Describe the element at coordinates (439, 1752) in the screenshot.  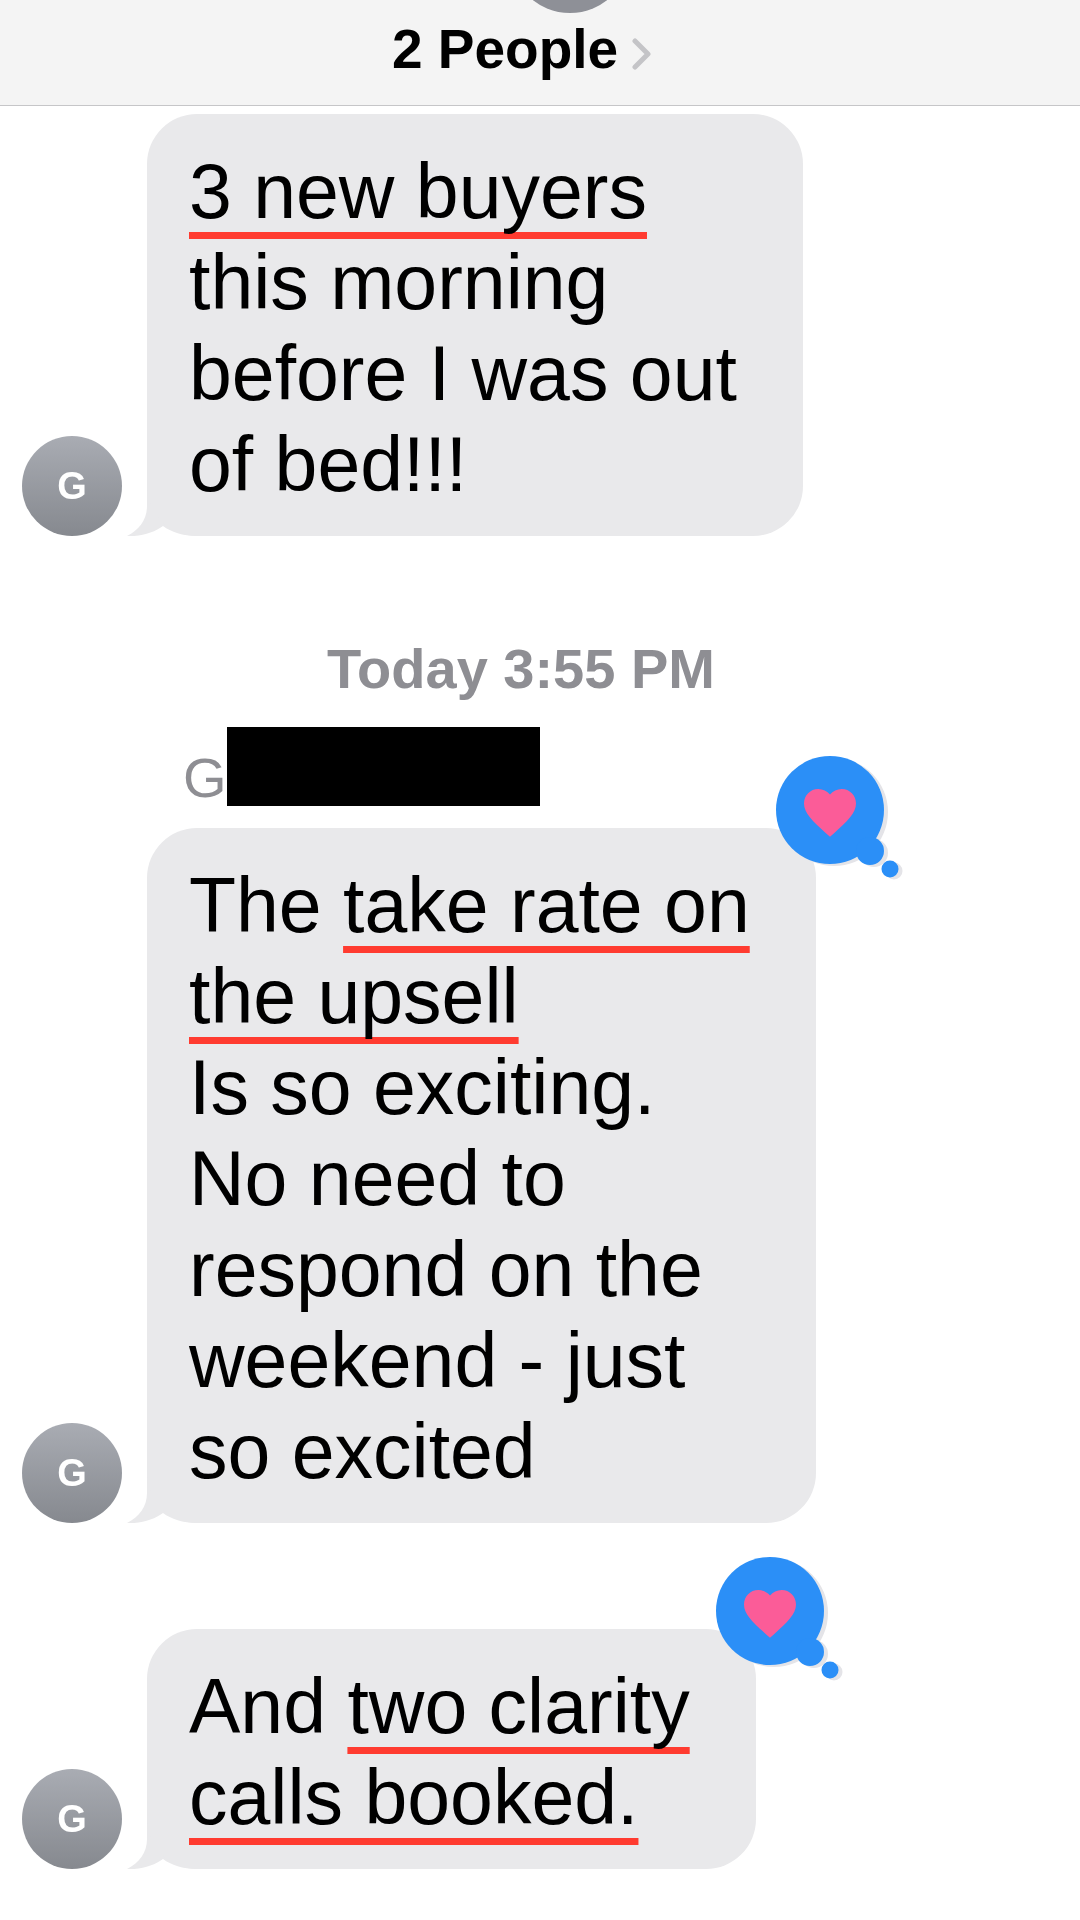
I see `message-text: And two clarity calls booked.` at that location.